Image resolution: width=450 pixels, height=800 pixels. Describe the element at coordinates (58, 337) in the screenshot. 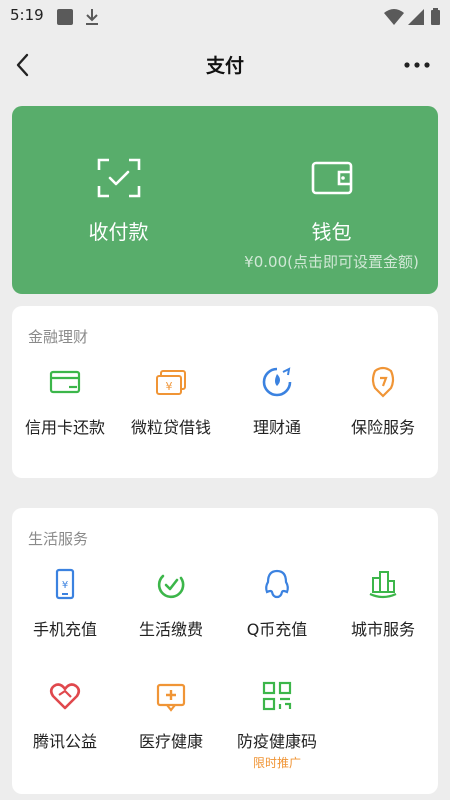

I see `finance-title: 金融理财` at that location.